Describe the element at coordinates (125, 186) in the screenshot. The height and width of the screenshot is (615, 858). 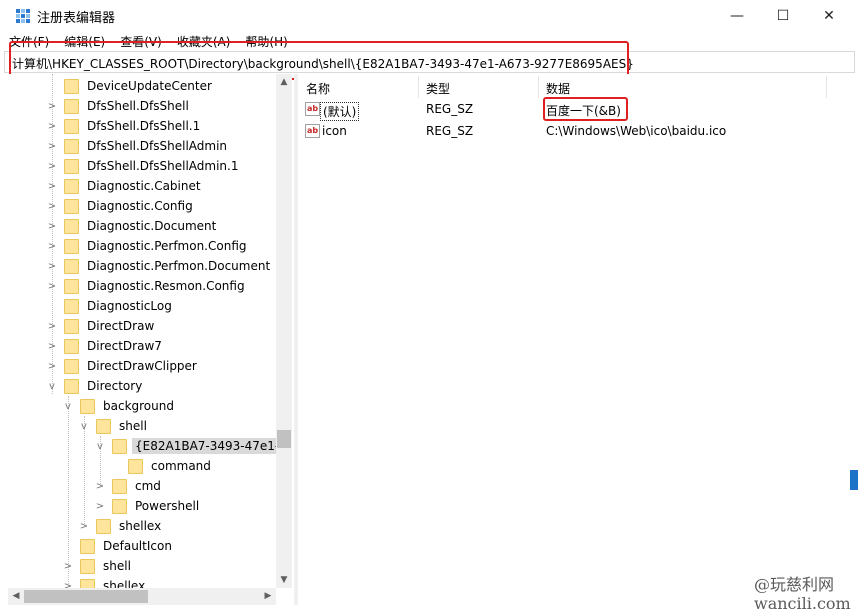
I see `tree-item: > Diagnostic.Cabinet` at that location.